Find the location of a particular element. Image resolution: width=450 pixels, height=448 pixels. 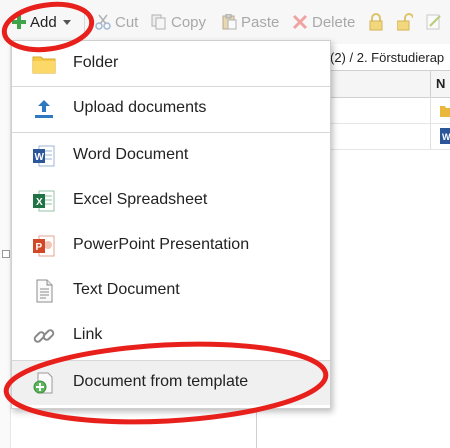

left-panel-edge is located at coordinates (5, 246).